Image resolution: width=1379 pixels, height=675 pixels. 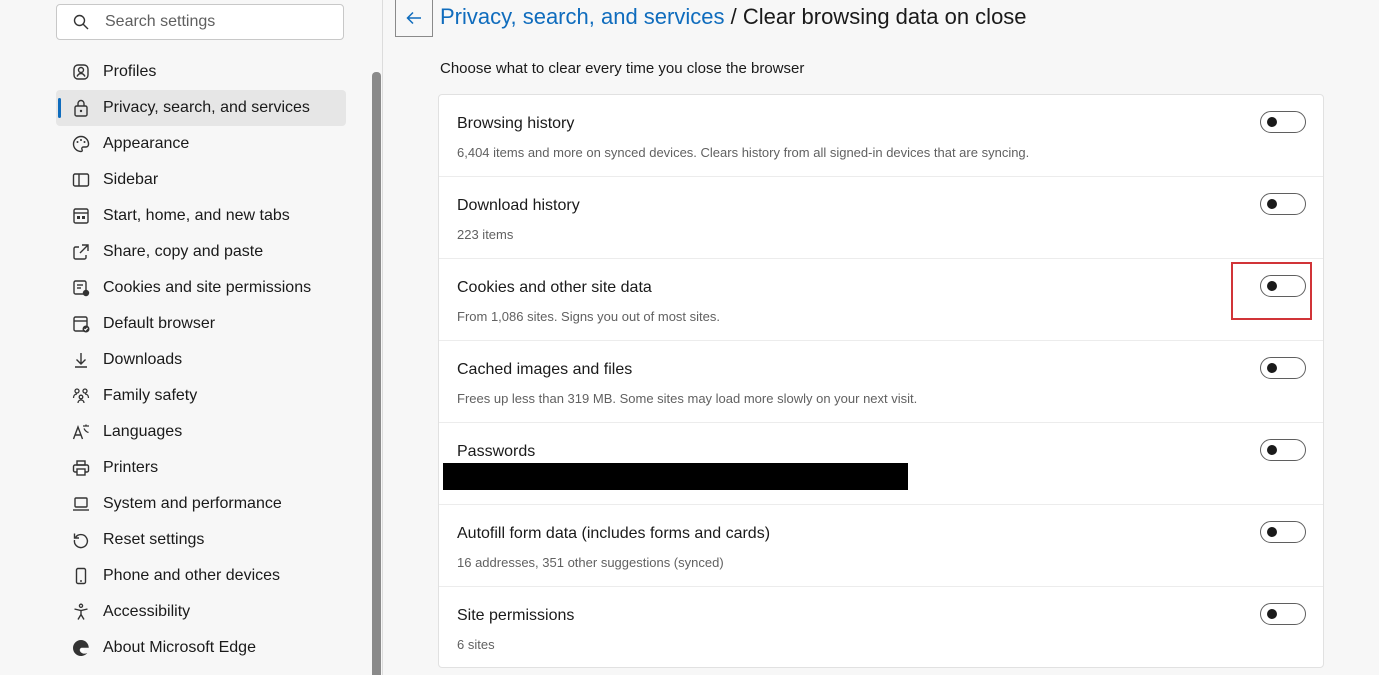 What do you see at coordinates (150, 395) in the screenshot?
I see `sidebar-item-label: Family safety` at bounding box center [150, 395].